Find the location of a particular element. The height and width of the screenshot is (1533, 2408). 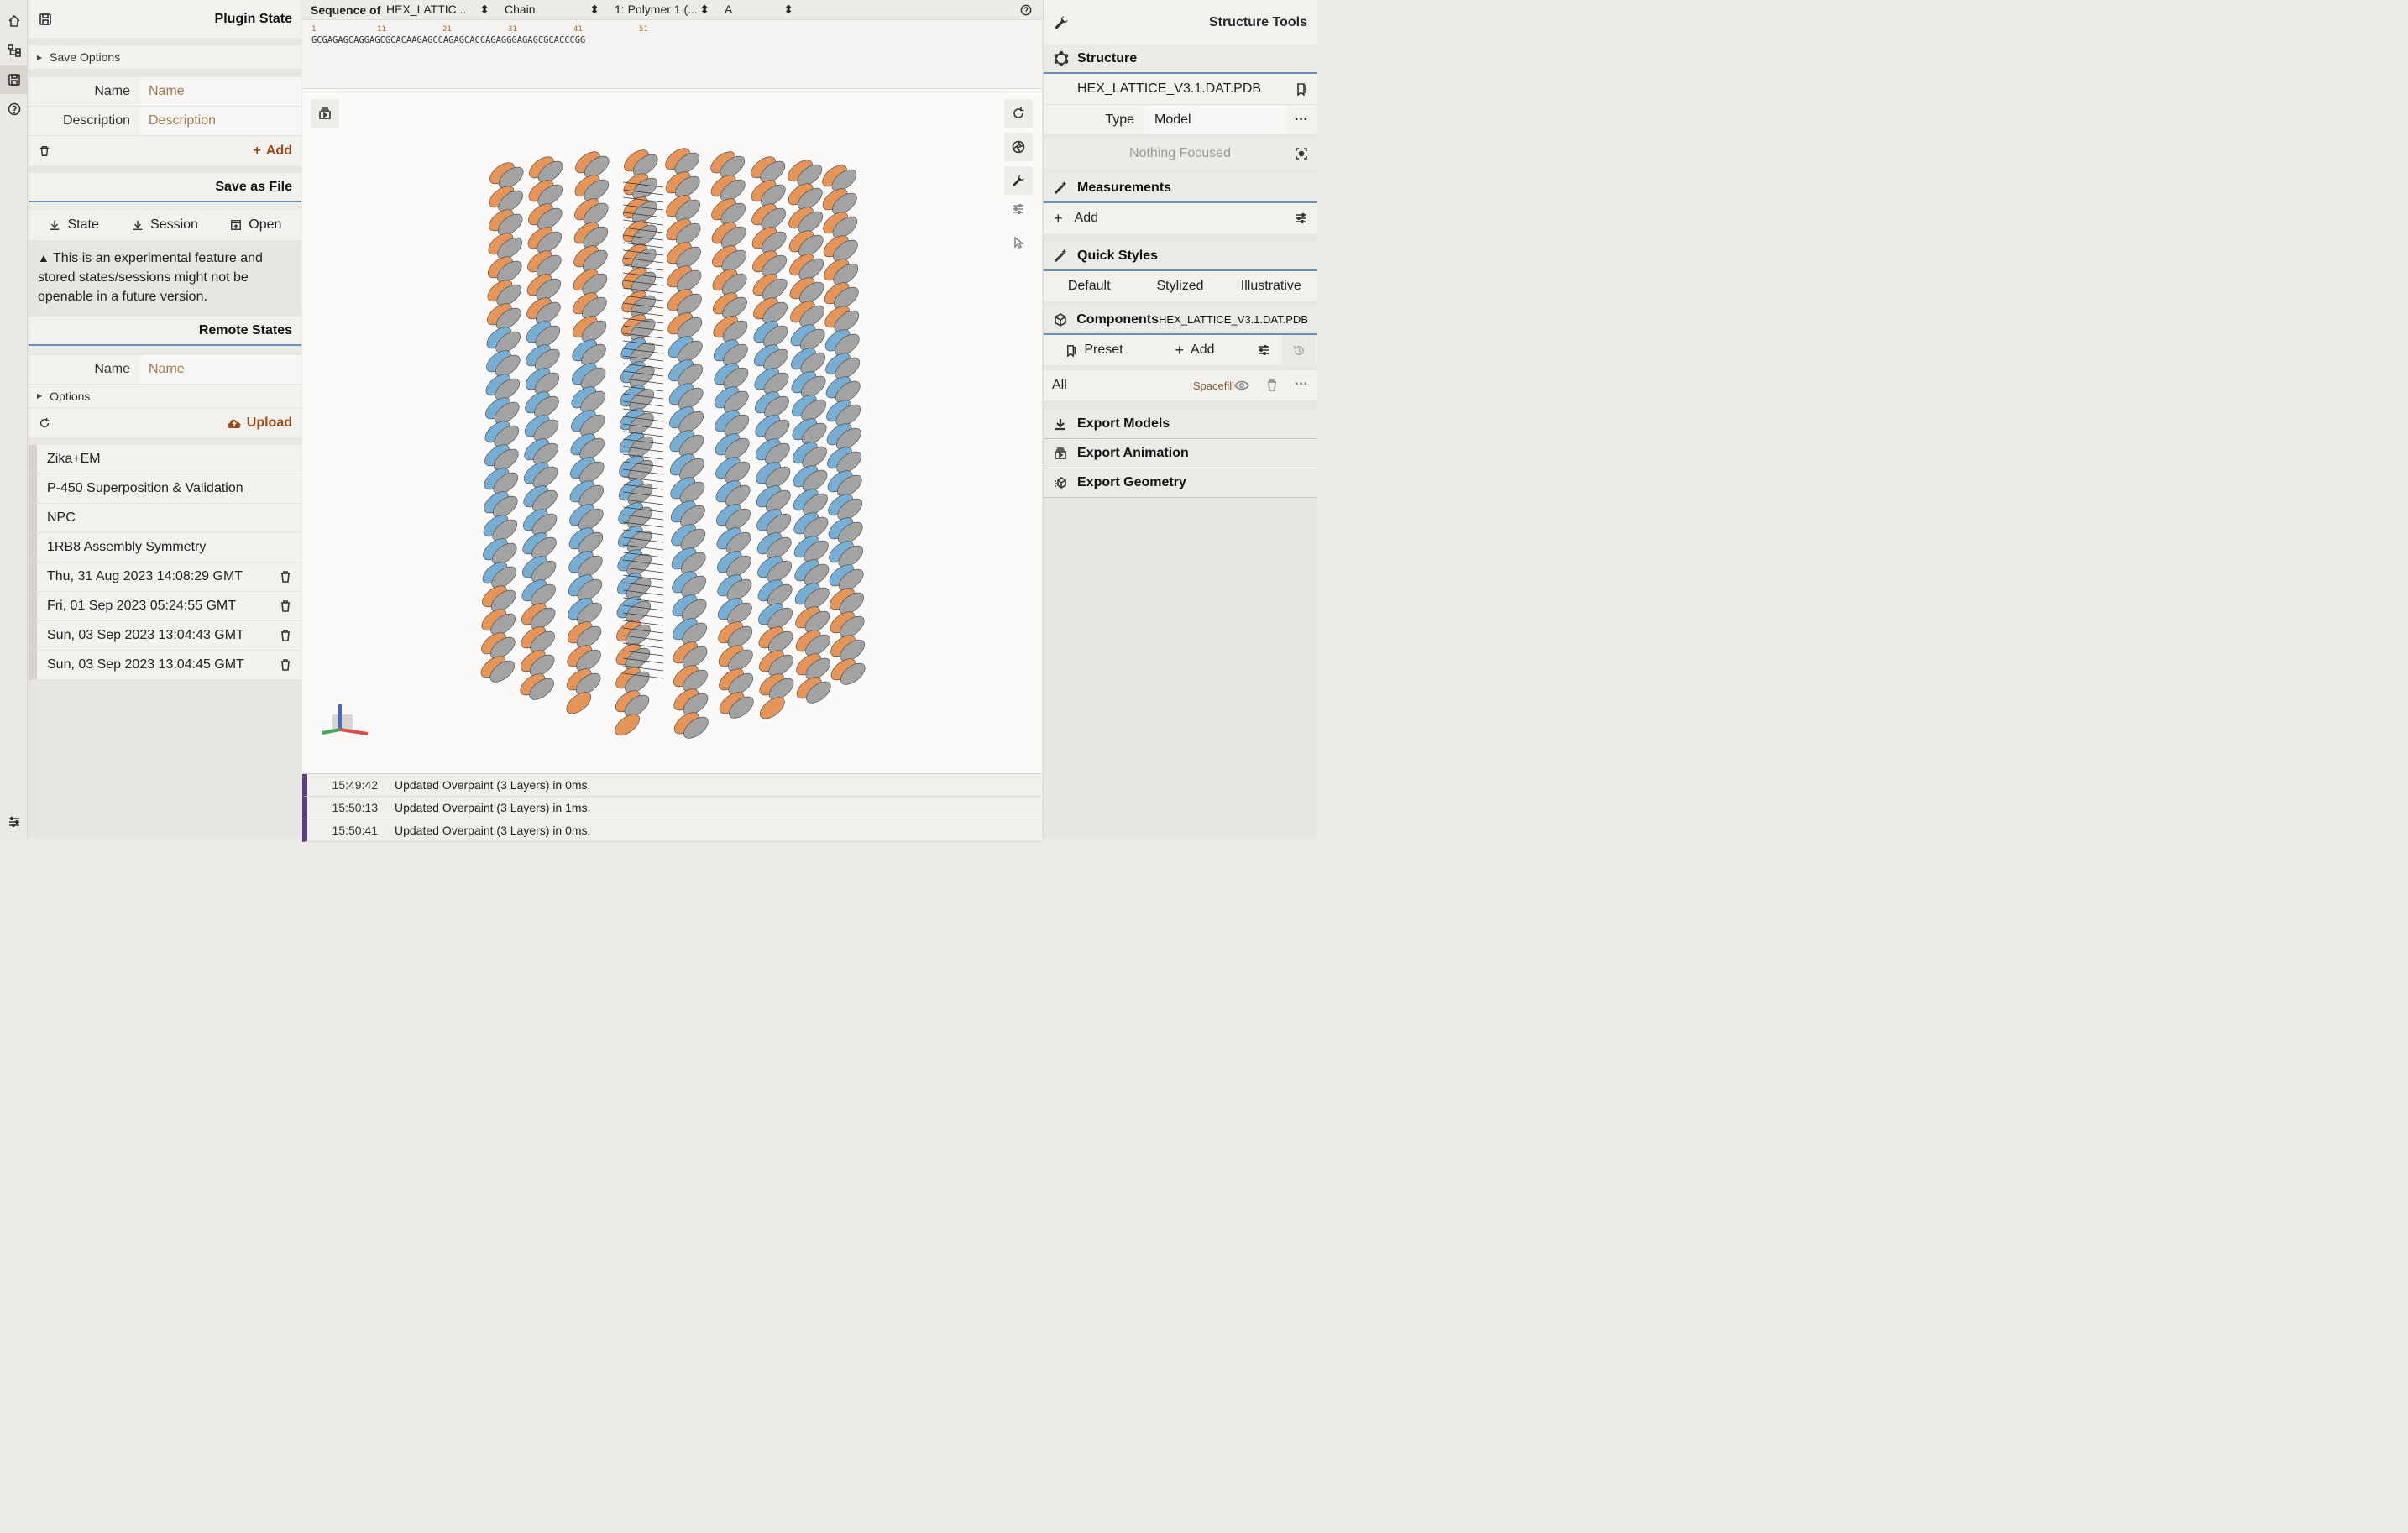

component-all-row: All Spacefill ··· is located at coordinates (1180, 385).